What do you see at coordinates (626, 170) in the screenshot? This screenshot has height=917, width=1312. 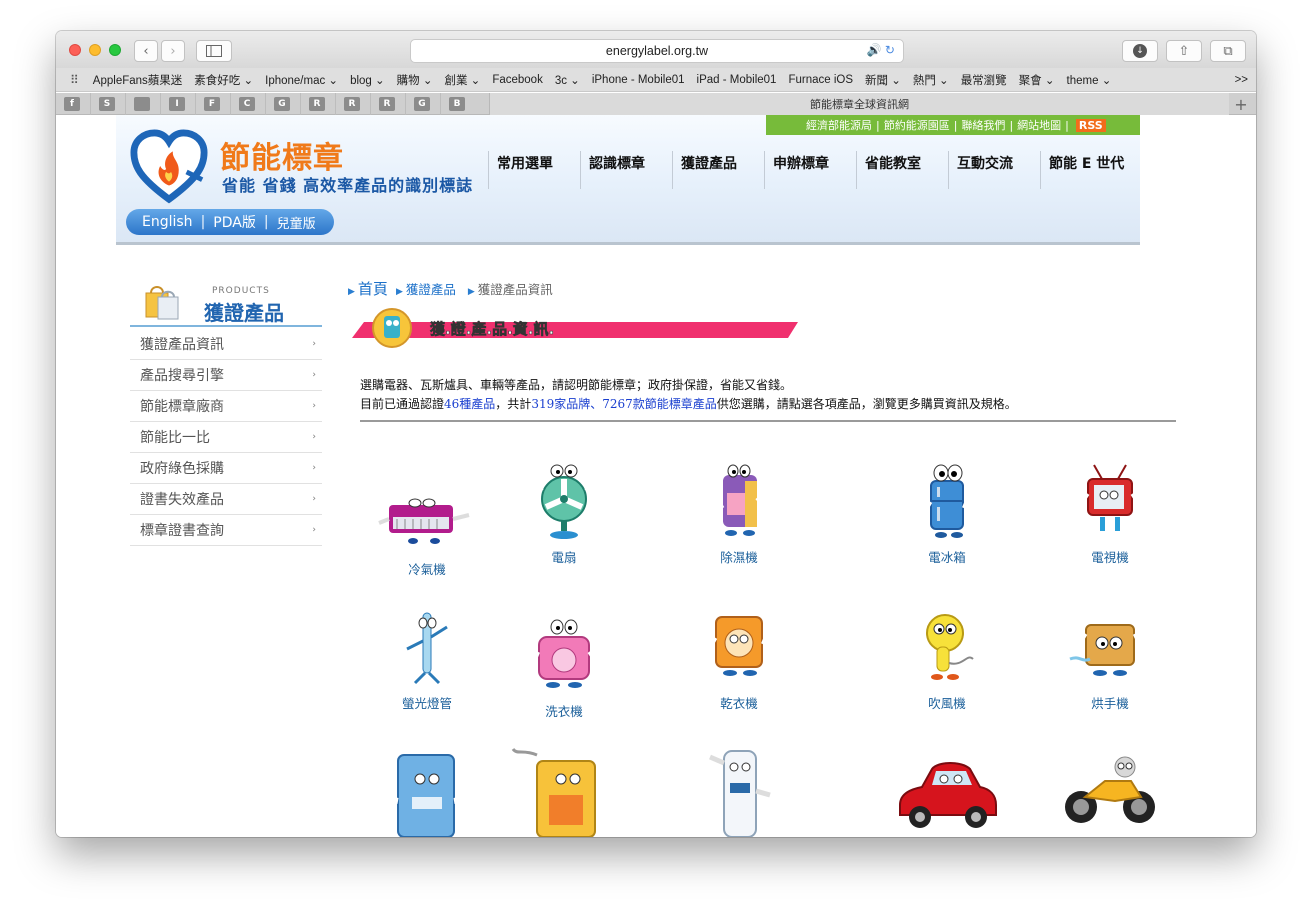 I see `nav-item: 認識標章` at bounding box center [626, 170].